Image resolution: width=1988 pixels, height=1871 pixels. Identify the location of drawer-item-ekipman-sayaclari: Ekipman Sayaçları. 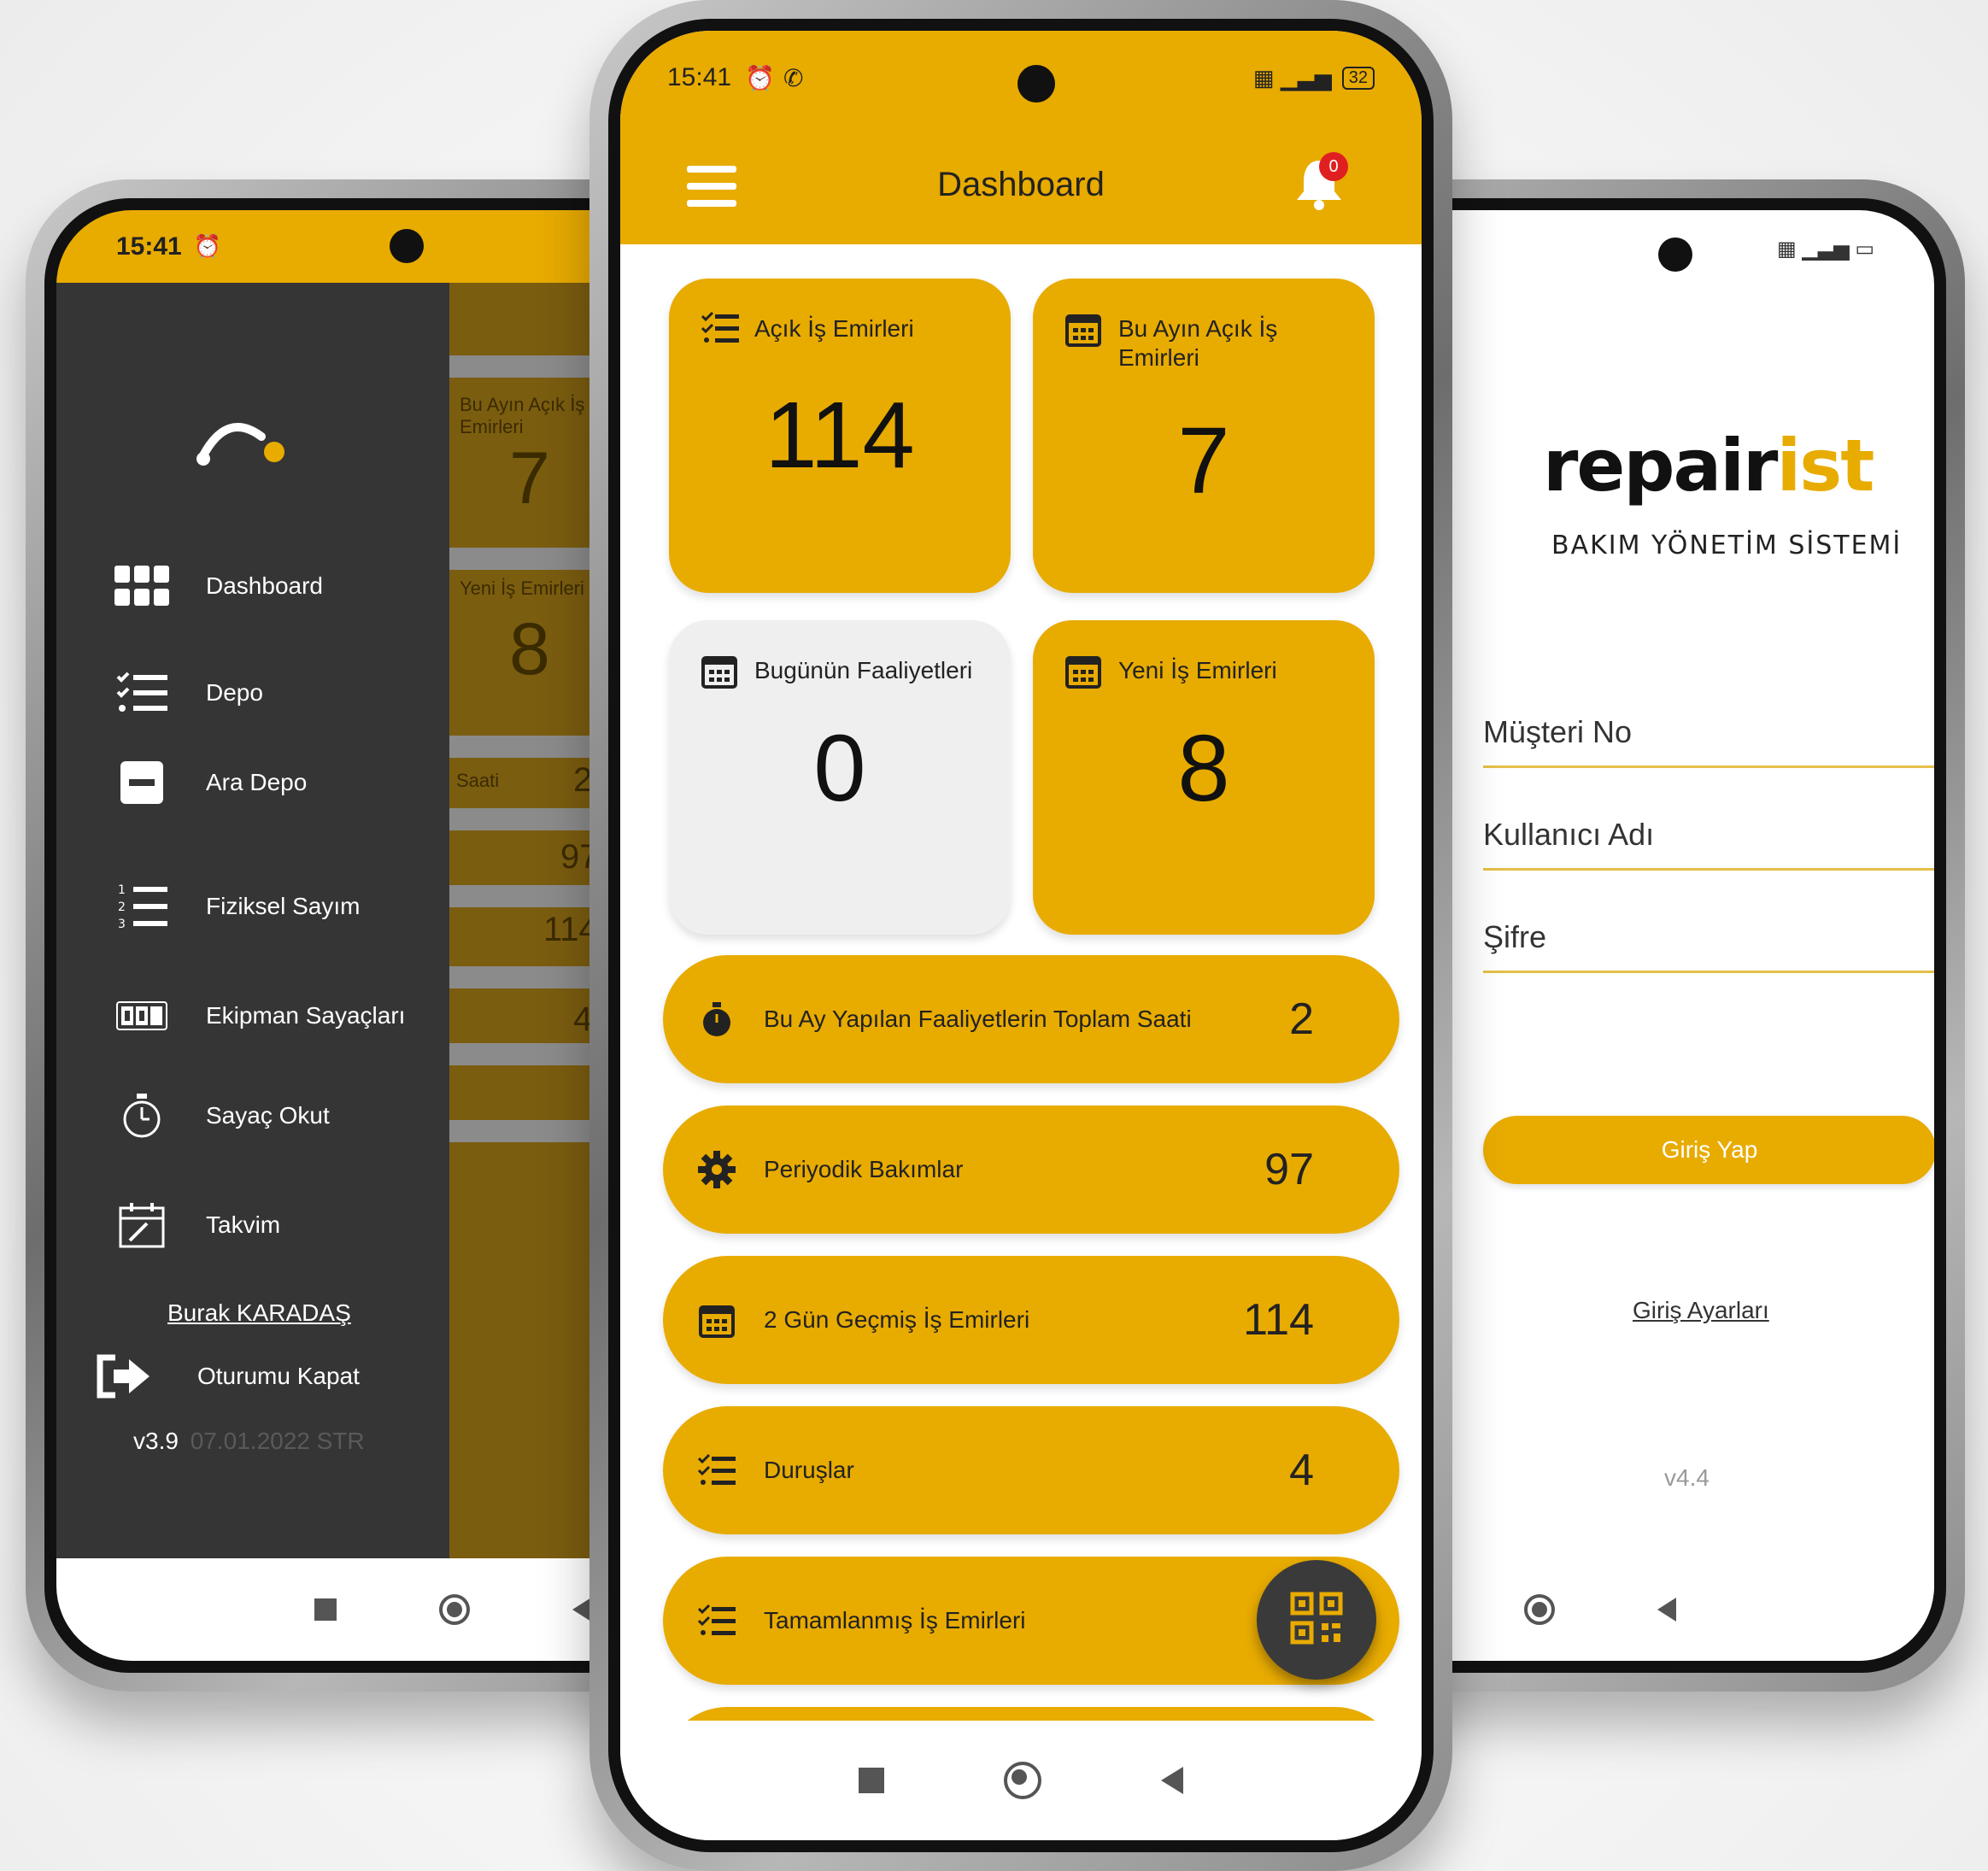
(258, 1015).